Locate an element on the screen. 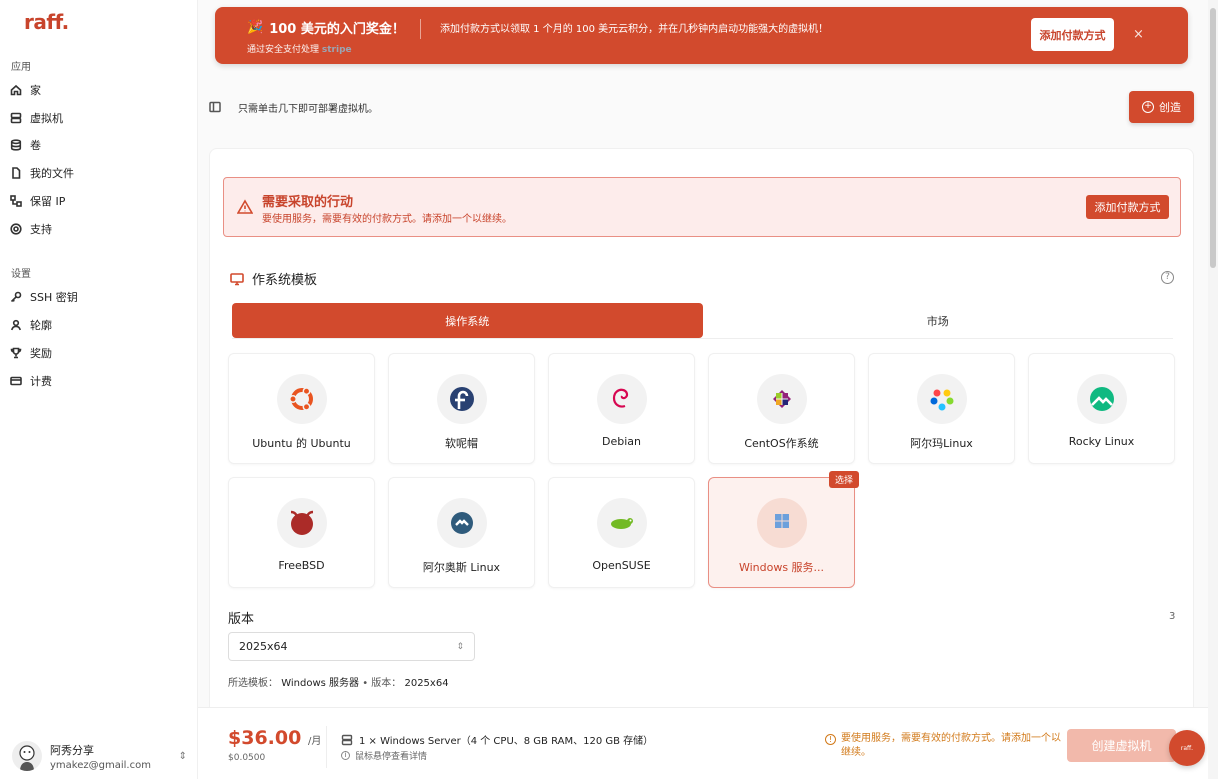 The image size is (1218, 779). sidebar-item-volumes: 卷 is located at coordinates (25, 145).